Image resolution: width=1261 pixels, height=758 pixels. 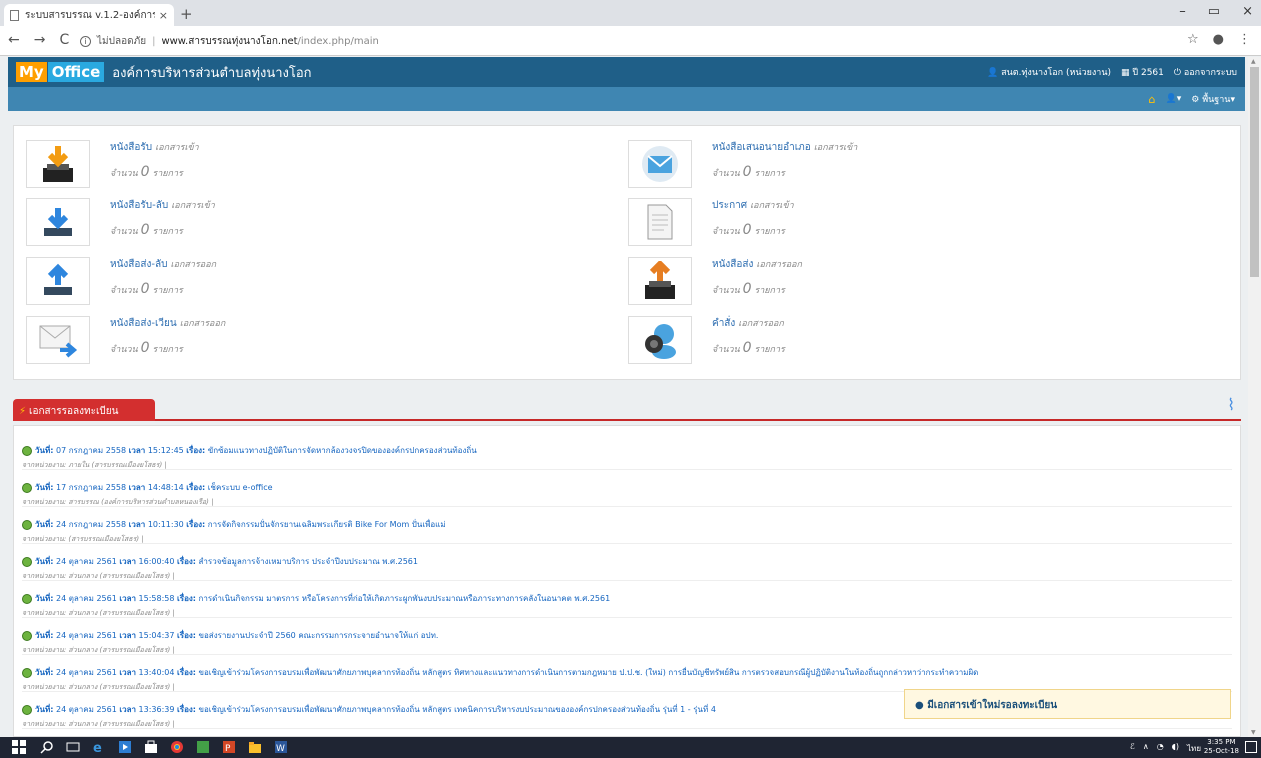 I want to click on org-name: องค์การบริหารส่วนตำบลทุ่งนางโอก, so click(x=212, y=73).